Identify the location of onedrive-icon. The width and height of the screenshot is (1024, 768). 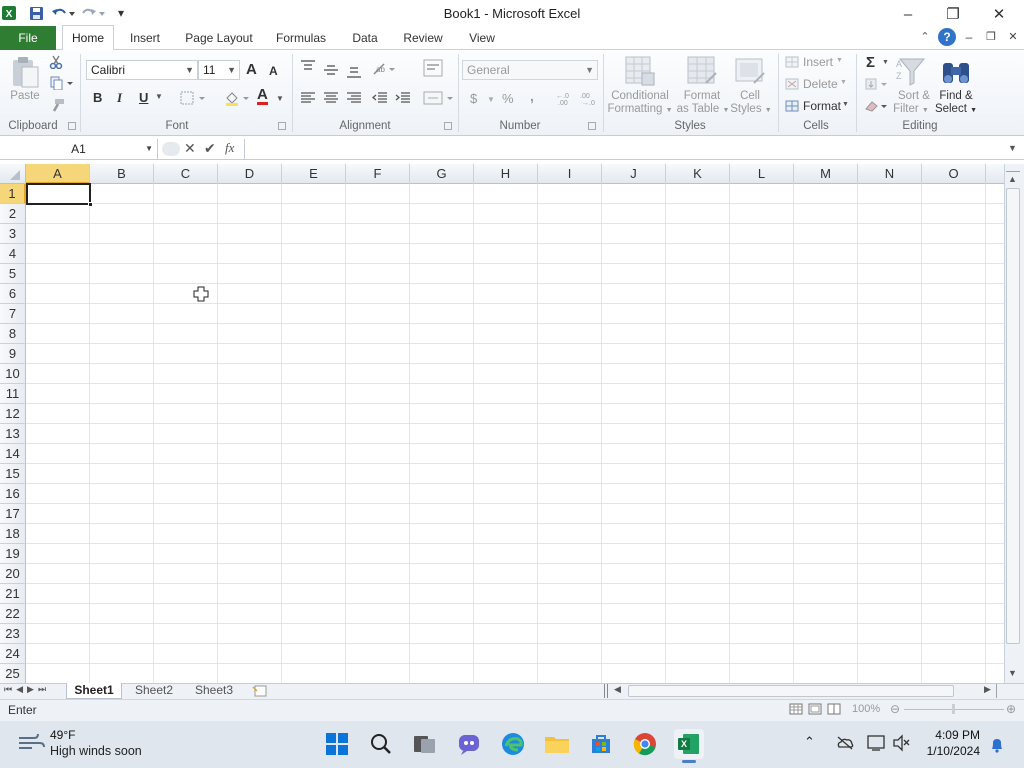
(845, 743).